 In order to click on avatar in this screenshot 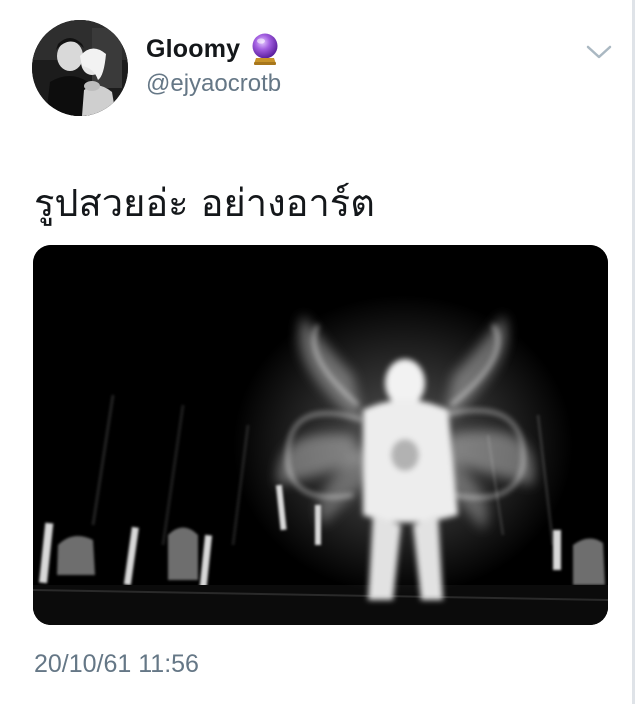, I will do `click(80, 68)`.